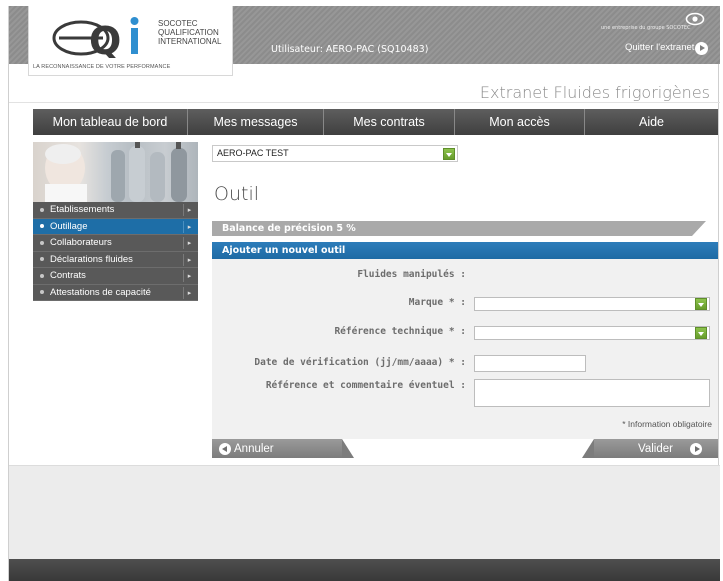 The height and width of the screenshot is (581, 723). Describe the element at coordinates (592, 304) in the screenshot. I see `brand-select` at that location.